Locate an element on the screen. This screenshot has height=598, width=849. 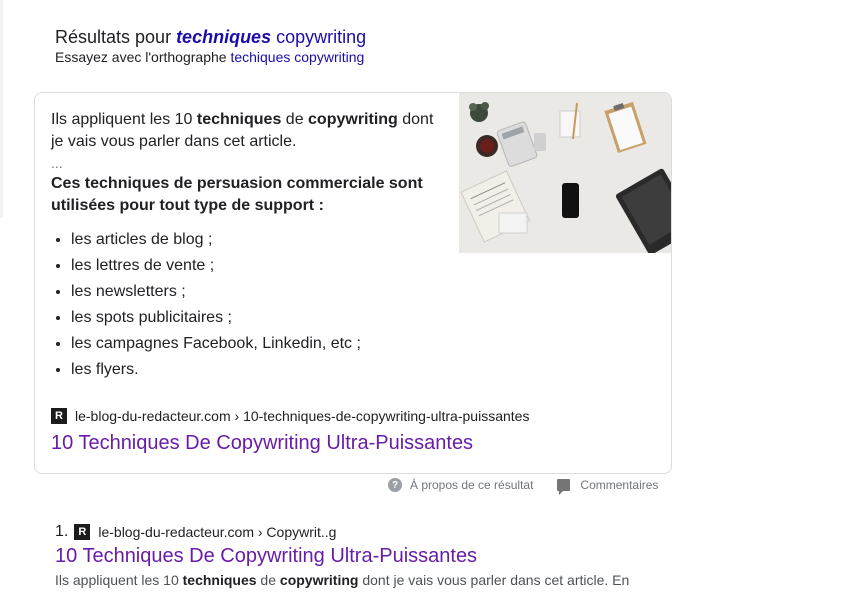
question-mark-icon: ? is located at coordinates (395, 485).